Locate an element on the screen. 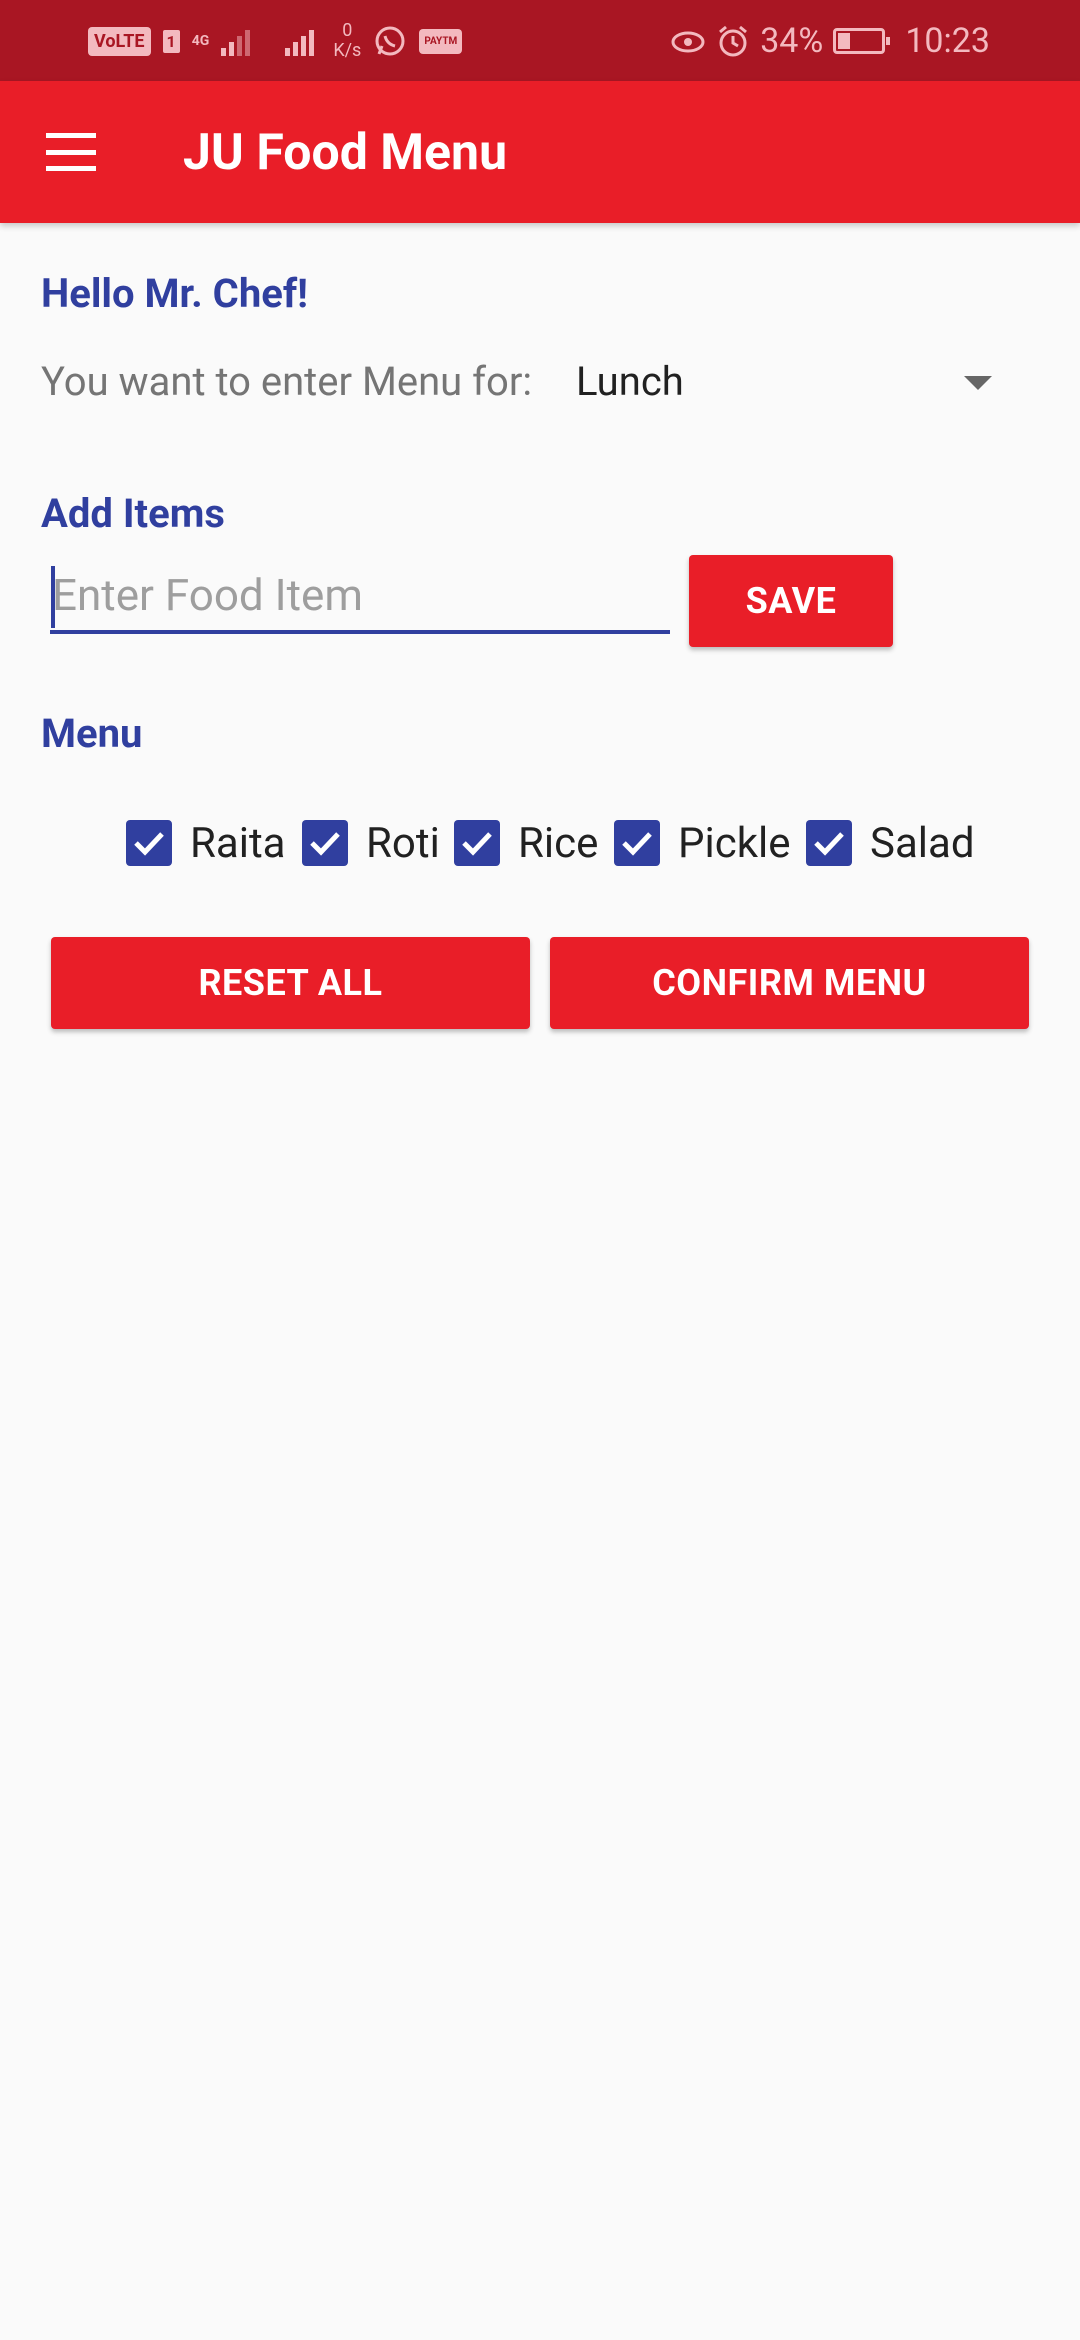 This screenshot has height=2340, width=1080. app-bar: JU Food Menu is located at coordinates (540, 152).